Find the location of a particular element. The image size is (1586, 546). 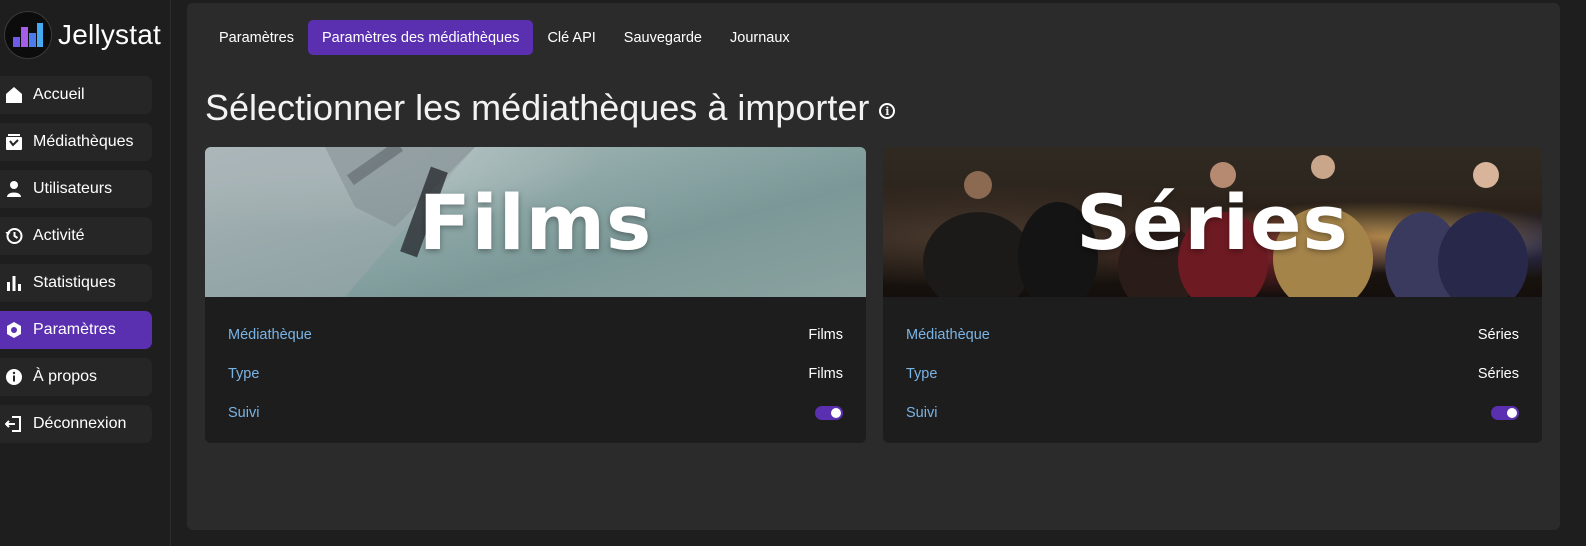

info-icon is located at coordinates (14, 377).